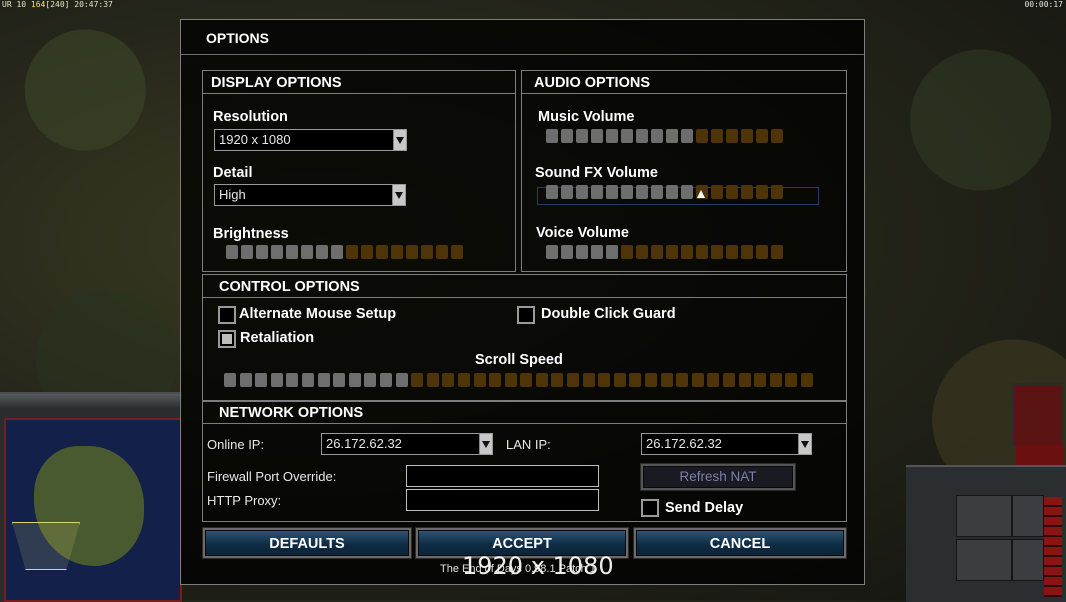 Image resolution: width=1066 pixels, height=602 pixels. I want to click on music-volume-slider, so click(664, 136).